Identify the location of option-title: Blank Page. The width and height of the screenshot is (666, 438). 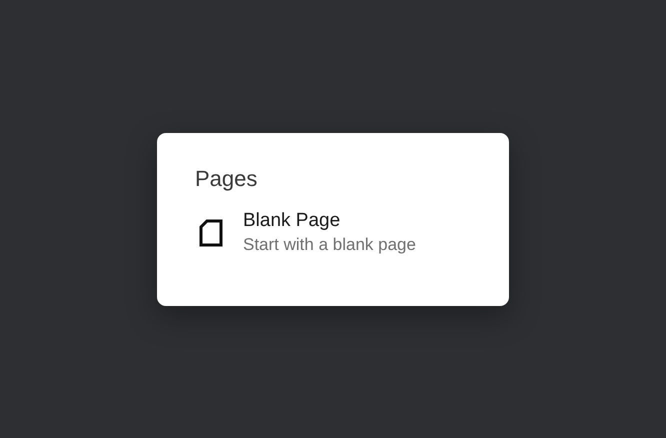
(292, 220).